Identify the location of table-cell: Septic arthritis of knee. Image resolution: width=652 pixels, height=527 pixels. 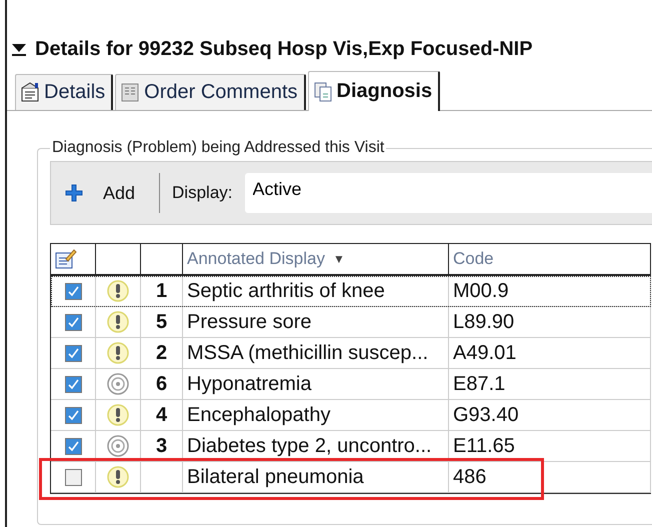
(286, 291).